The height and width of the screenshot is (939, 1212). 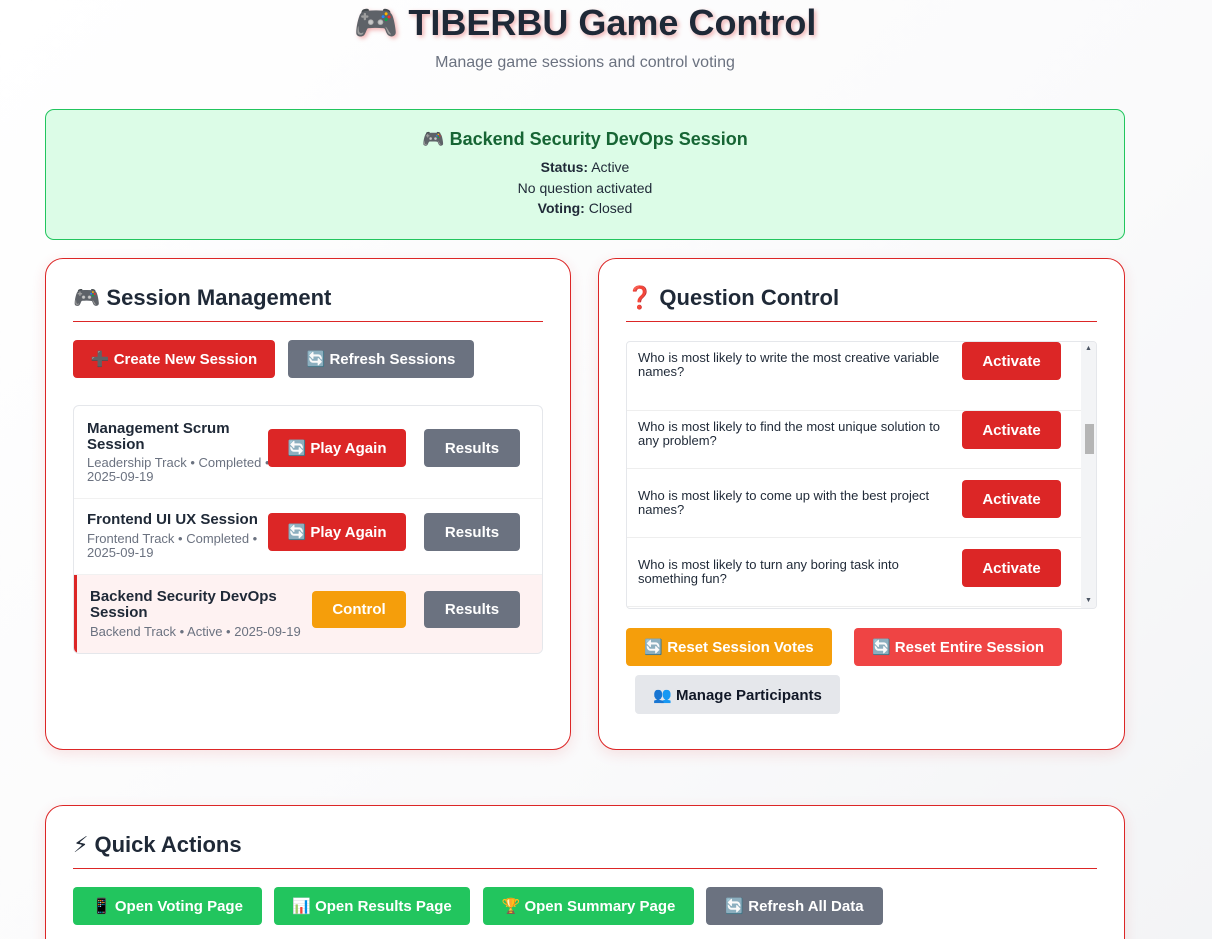 What do you see at coordinates (1088, 475) in the screenshot?
I see `question-list-scrollbar: ▲ ▼` at bounding box center [1088, 475].